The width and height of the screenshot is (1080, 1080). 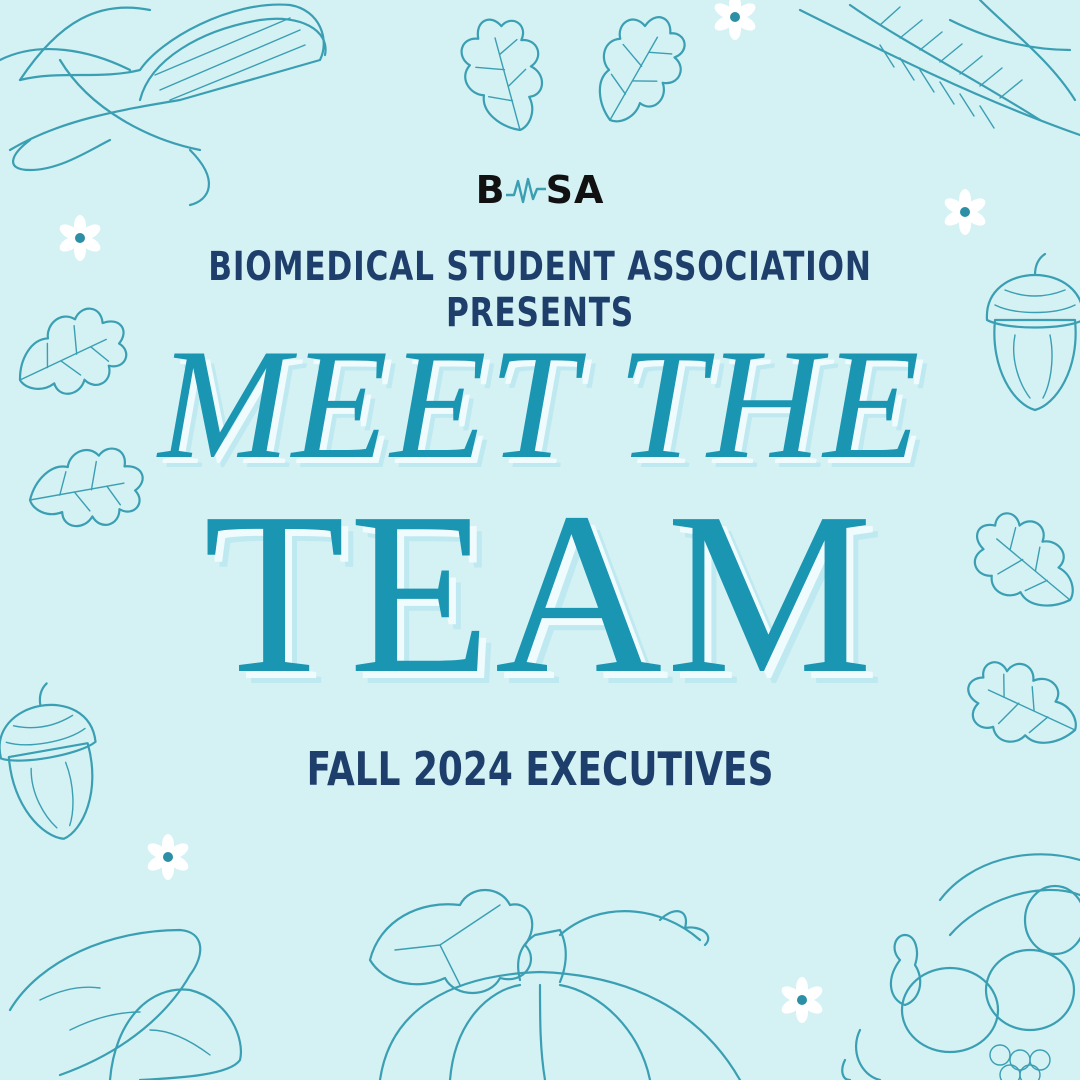 What do you see at coordinates (540, 593) in the screenshot?
I see `headline-team: TEAM` at bounding box center [540, 593].